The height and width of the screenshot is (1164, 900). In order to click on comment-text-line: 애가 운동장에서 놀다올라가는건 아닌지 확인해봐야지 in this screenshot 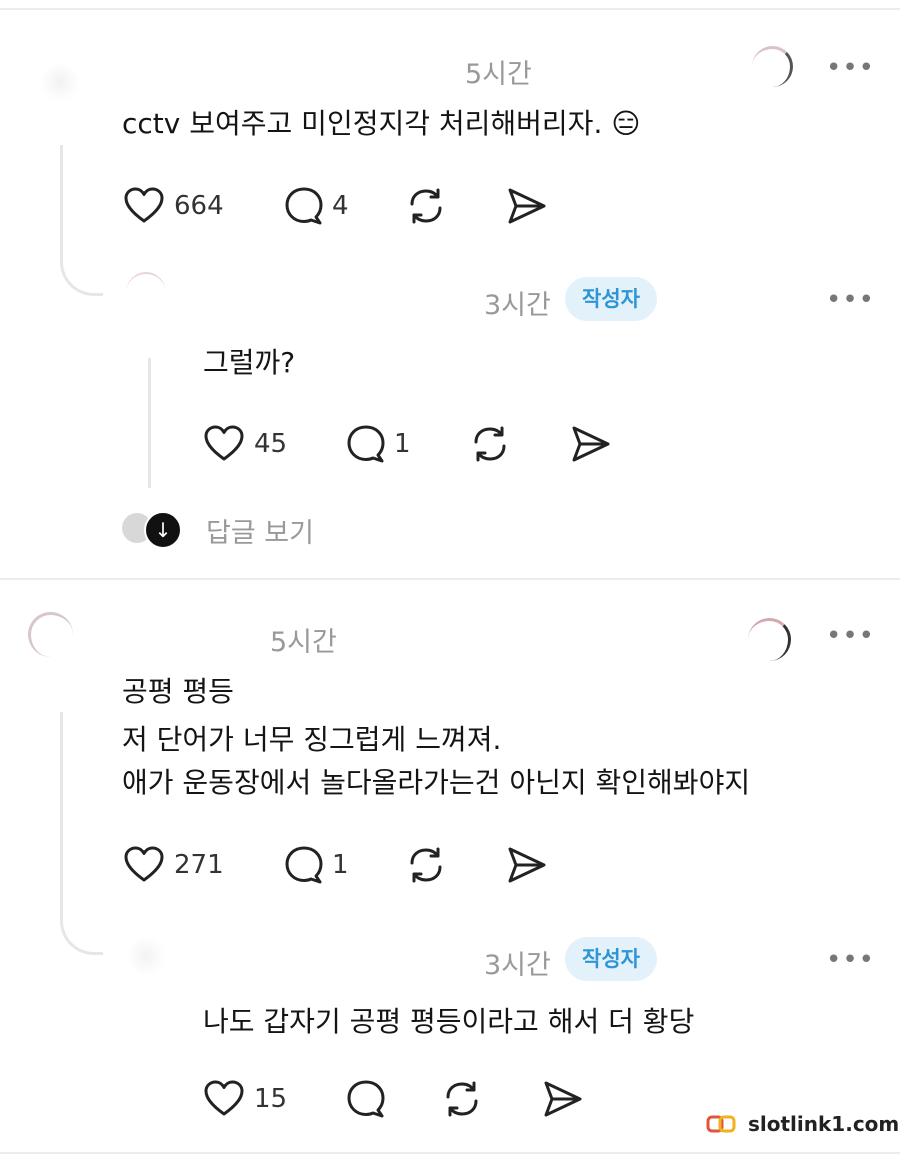, I will do `click(436, 782)`.